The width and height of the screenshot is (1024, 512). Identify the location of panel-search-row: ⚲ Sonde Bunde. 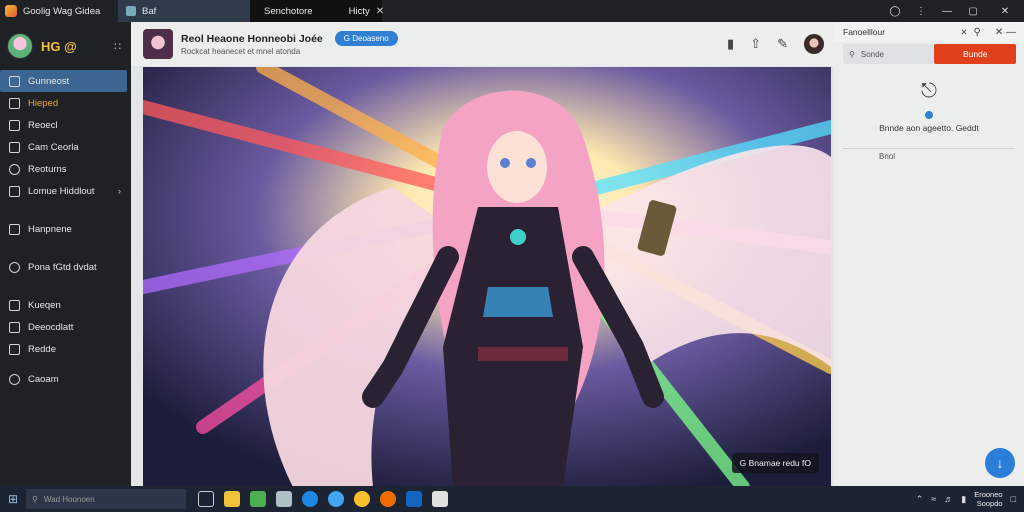
(929, 54).